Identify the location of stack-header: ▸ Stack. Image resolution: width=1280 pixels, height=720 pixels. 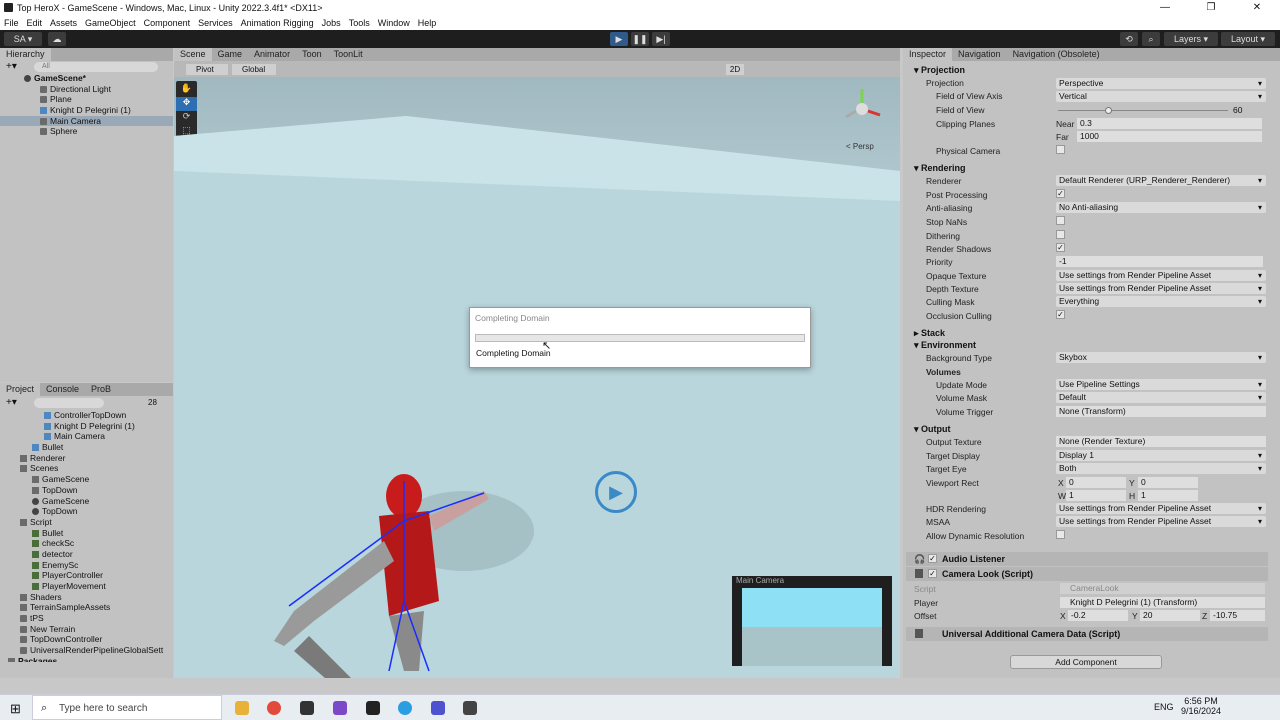
(929, 333).